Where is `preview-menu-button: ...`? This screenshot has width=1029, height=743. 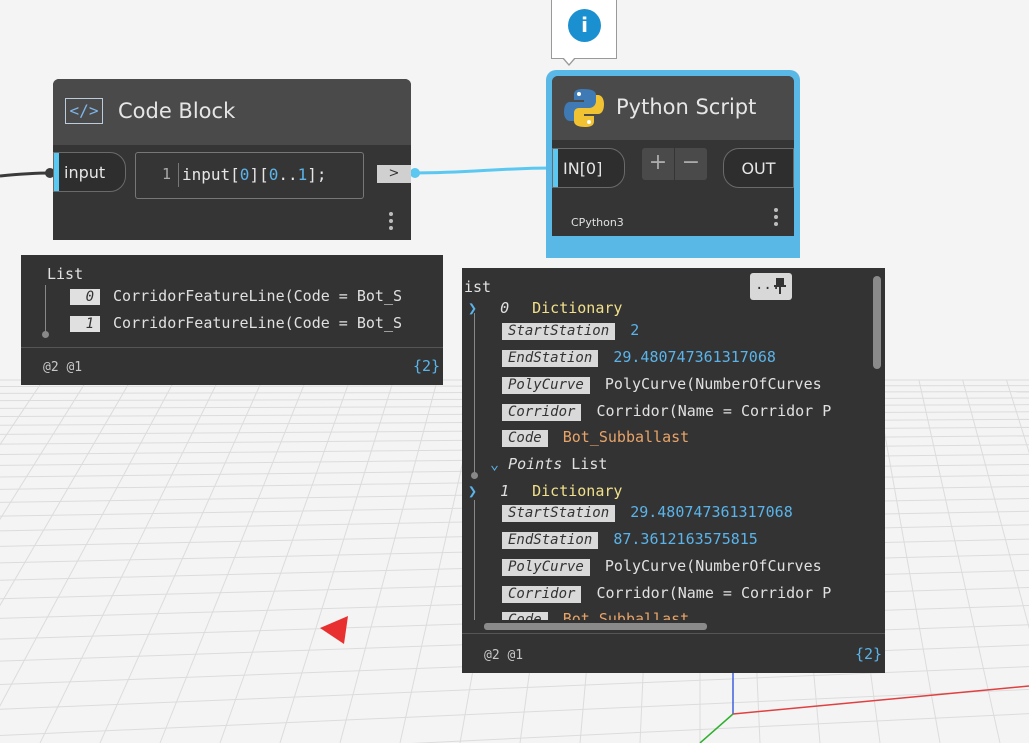 preview-menu-button: ... is located at coordinates (771, 286).